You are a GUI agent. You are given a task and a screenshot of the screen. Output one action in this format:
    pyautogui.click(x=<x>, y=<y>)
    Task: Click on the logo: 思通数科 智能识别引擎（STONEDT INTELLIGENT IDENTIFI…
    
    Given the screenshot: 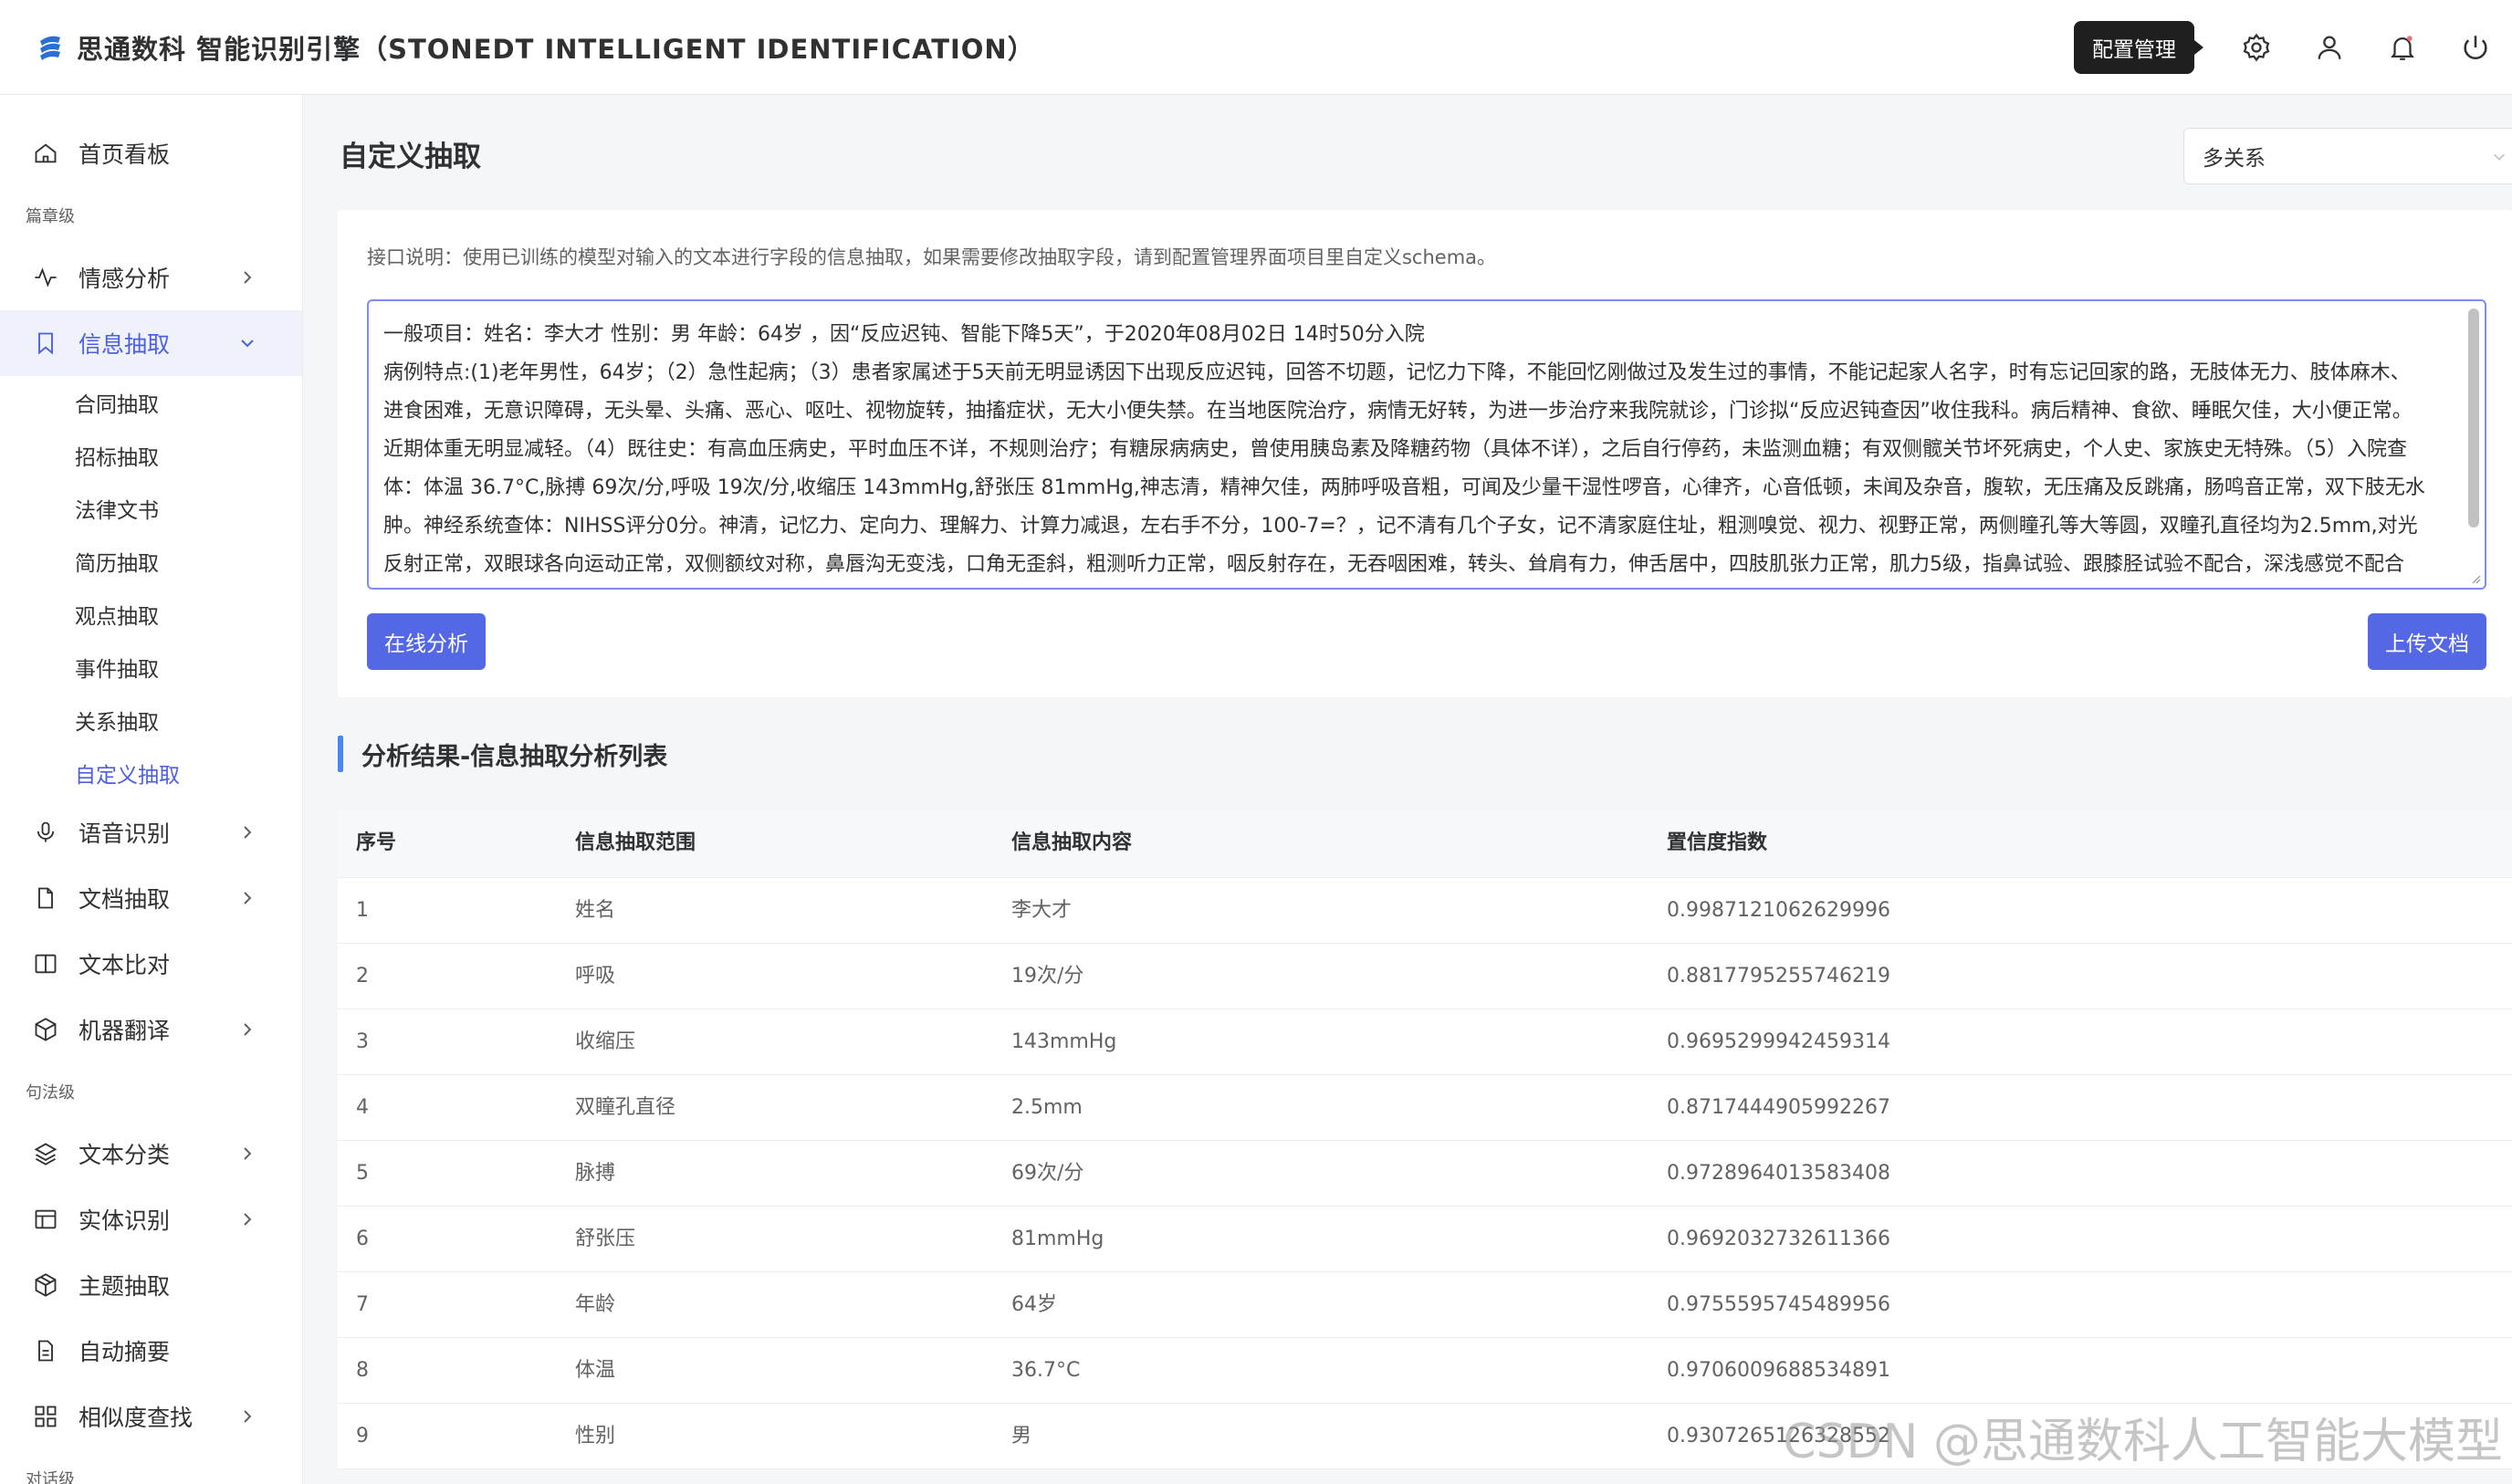 What is the action you would take?
    pyautogui.click(x=536, y=47)
    